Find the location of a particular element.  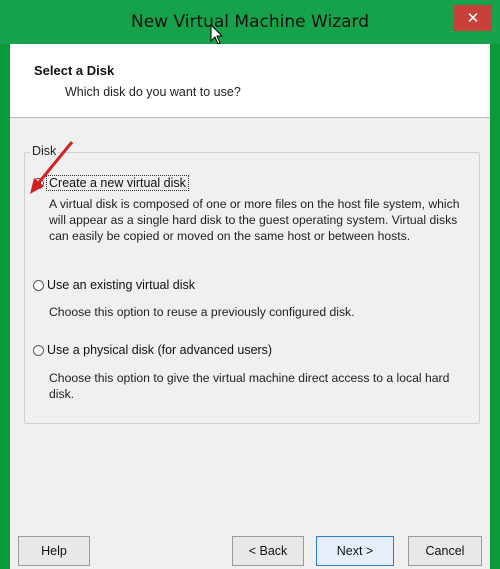

option-label: Use a physical disk (for advanced users) is located at coordinates (159, 350).